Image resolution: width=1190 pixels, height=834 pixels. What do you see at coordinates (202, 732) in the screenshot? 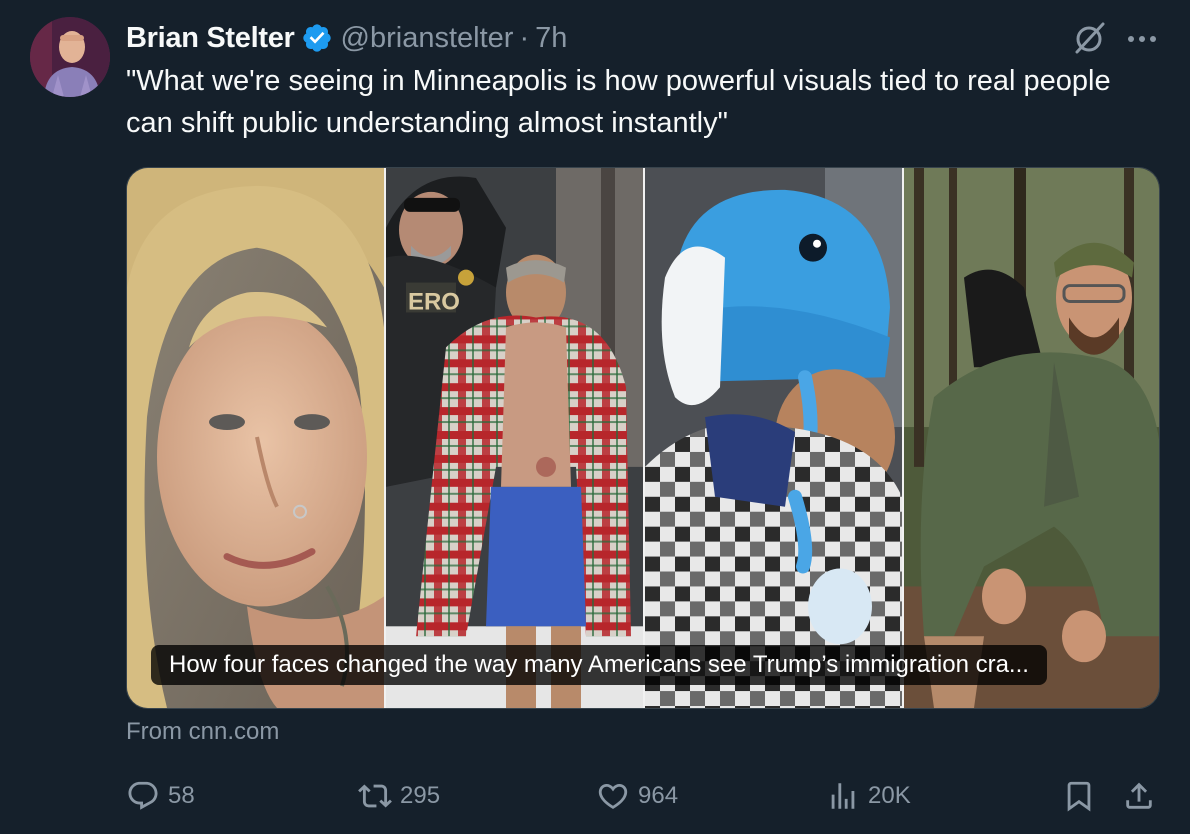
I see `card-source: From cnn.com` at bounding box center [202, 732].